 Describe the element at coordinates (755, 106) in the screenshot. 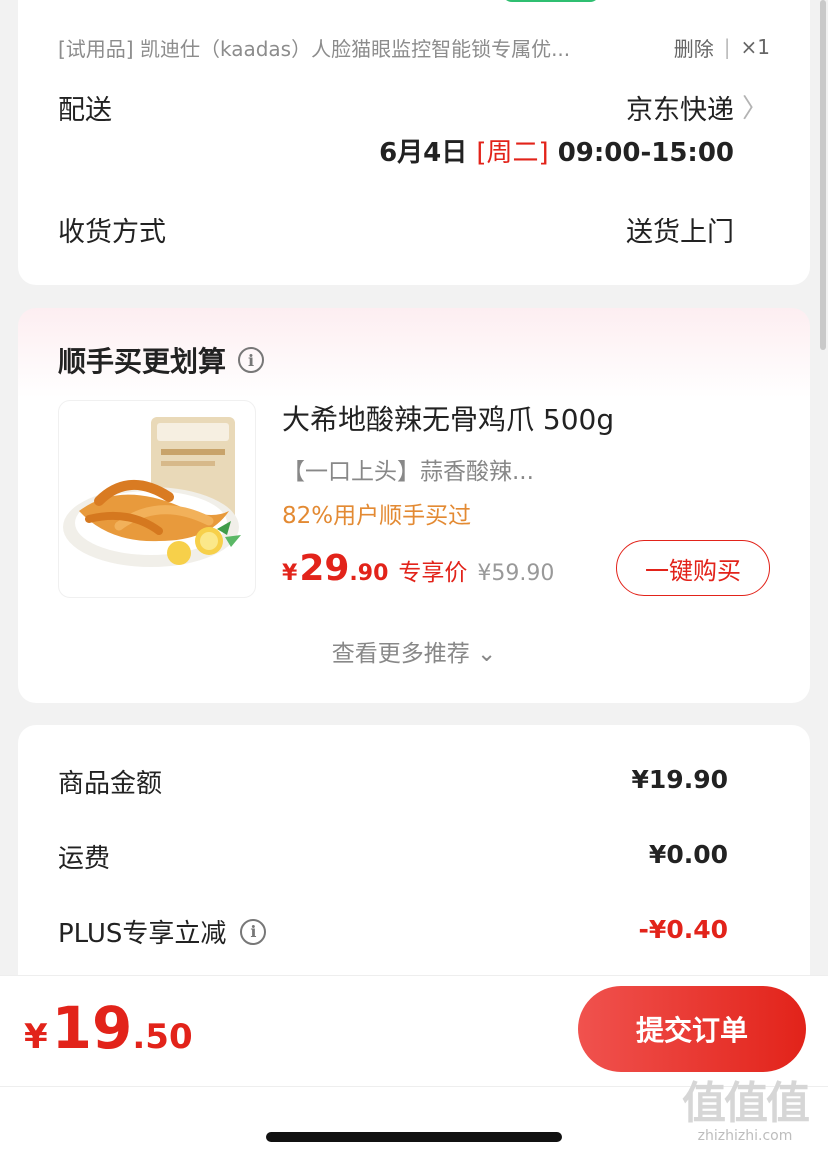

I see `chevron-right-icon: 〉` at that location.